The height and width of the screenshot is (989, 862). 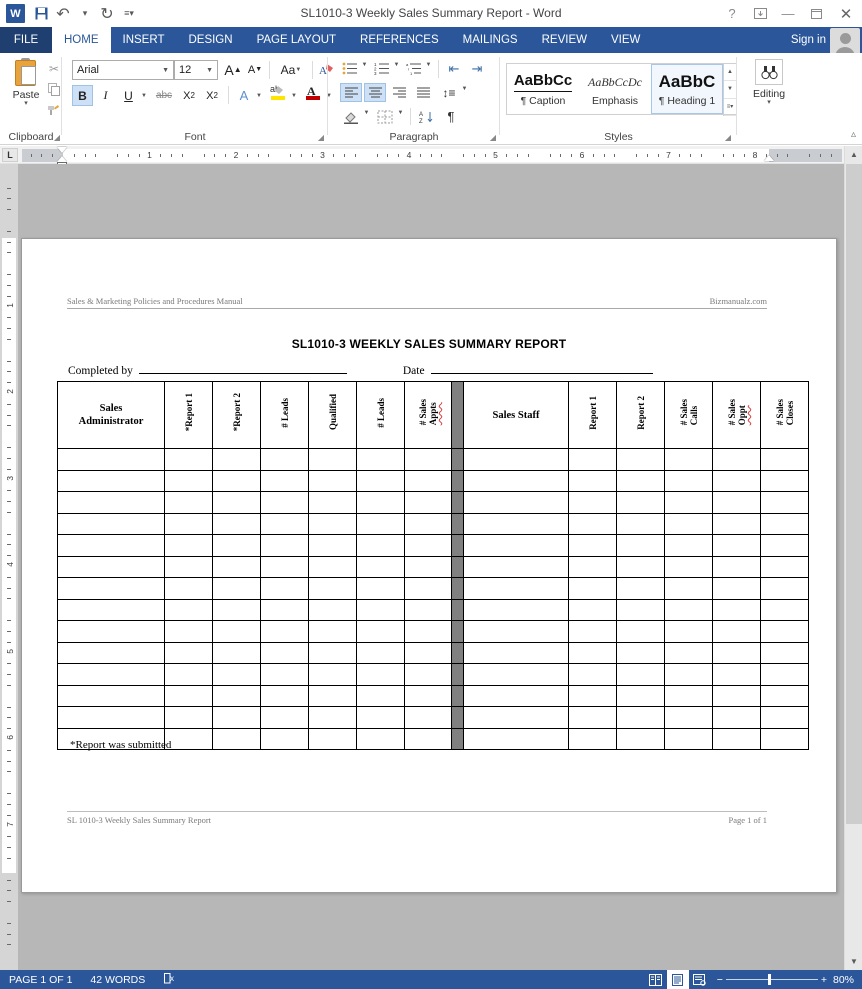 What do you see at coordinates (564, 40) in the screenshot?
I see `tab-review: REVIEW` at bounding box center [564, 40].